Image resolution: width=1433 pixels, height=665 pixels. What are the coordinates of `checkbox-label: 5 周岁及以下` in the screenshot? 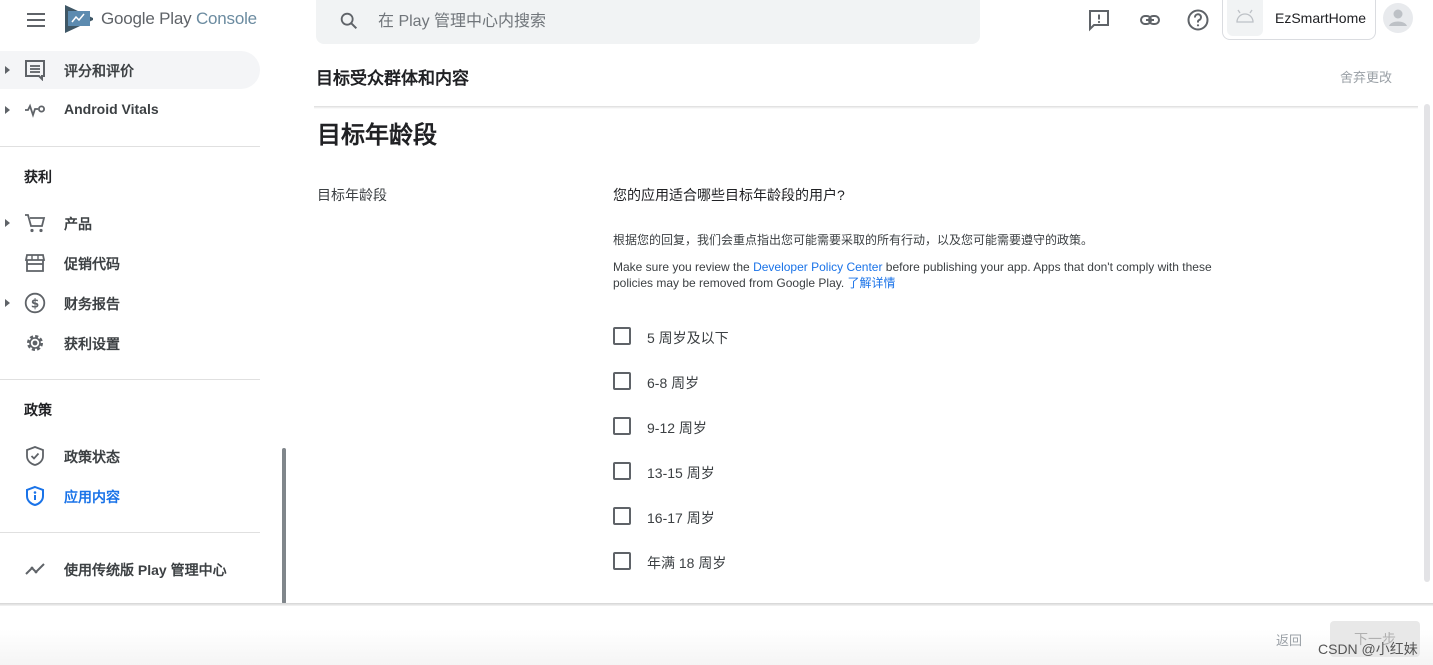 It's located at (688, 338).